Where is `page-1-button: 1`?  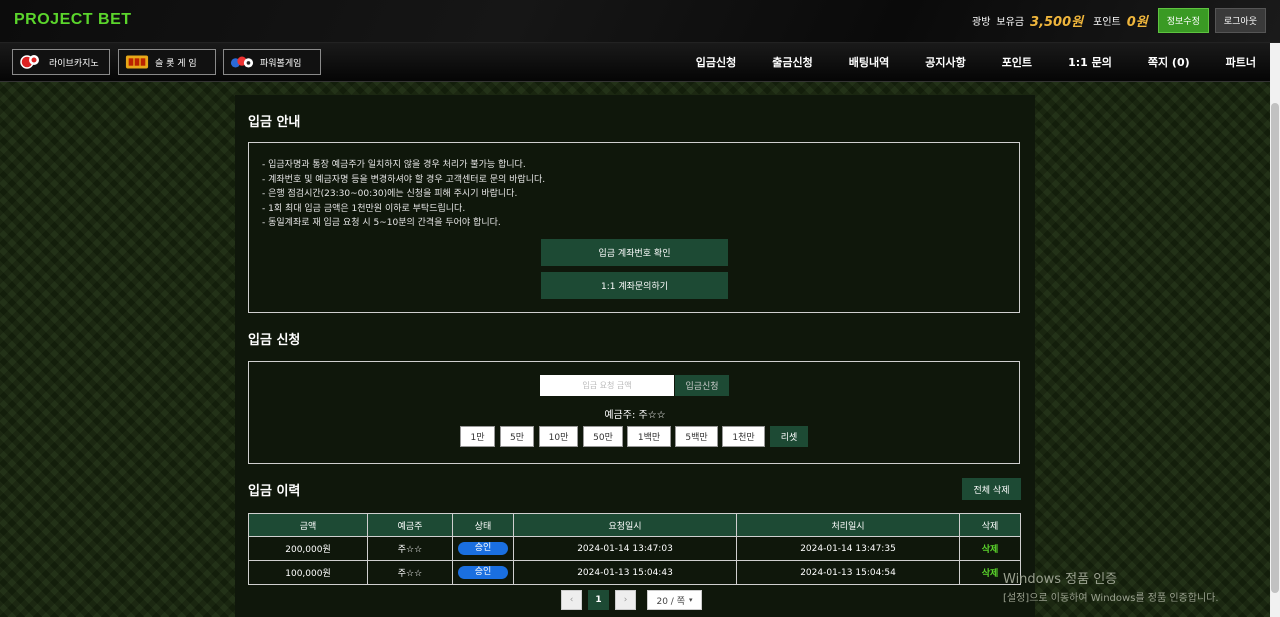 page-1-button: 1 is located at coordinates (598, 600).